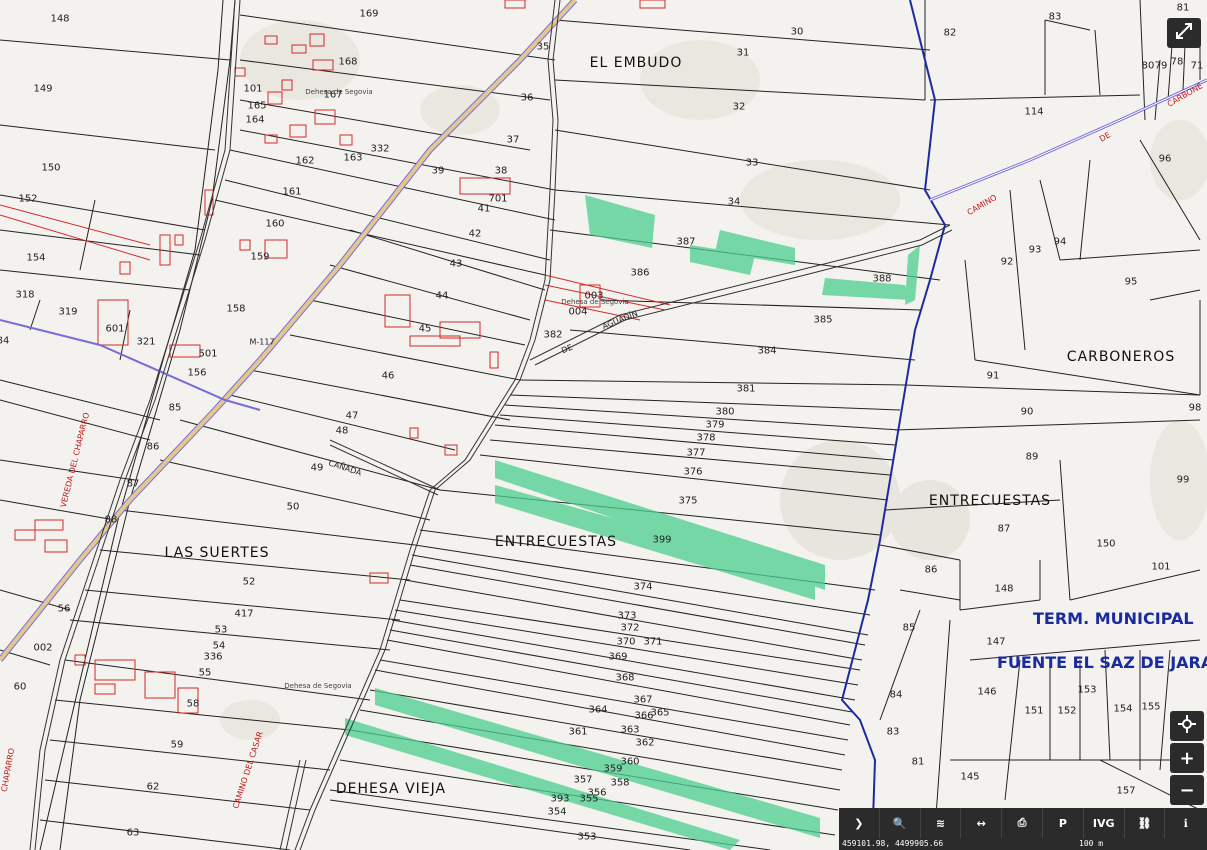 The width and height of the screenshot is (1207, 850). I want to click on parcel-number: 159, so click(260, 257).